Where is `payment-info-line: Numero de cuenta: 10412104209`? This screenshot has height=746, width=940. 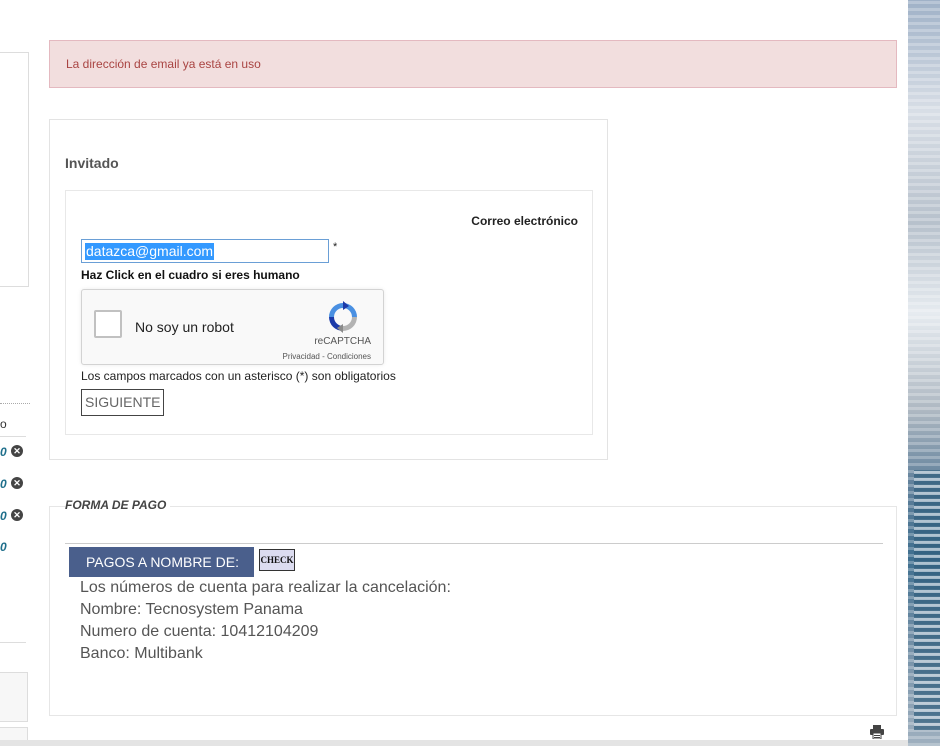 payment-info-line: Numero de cuenta: 10412104209 is located at coordinates (199, 631).